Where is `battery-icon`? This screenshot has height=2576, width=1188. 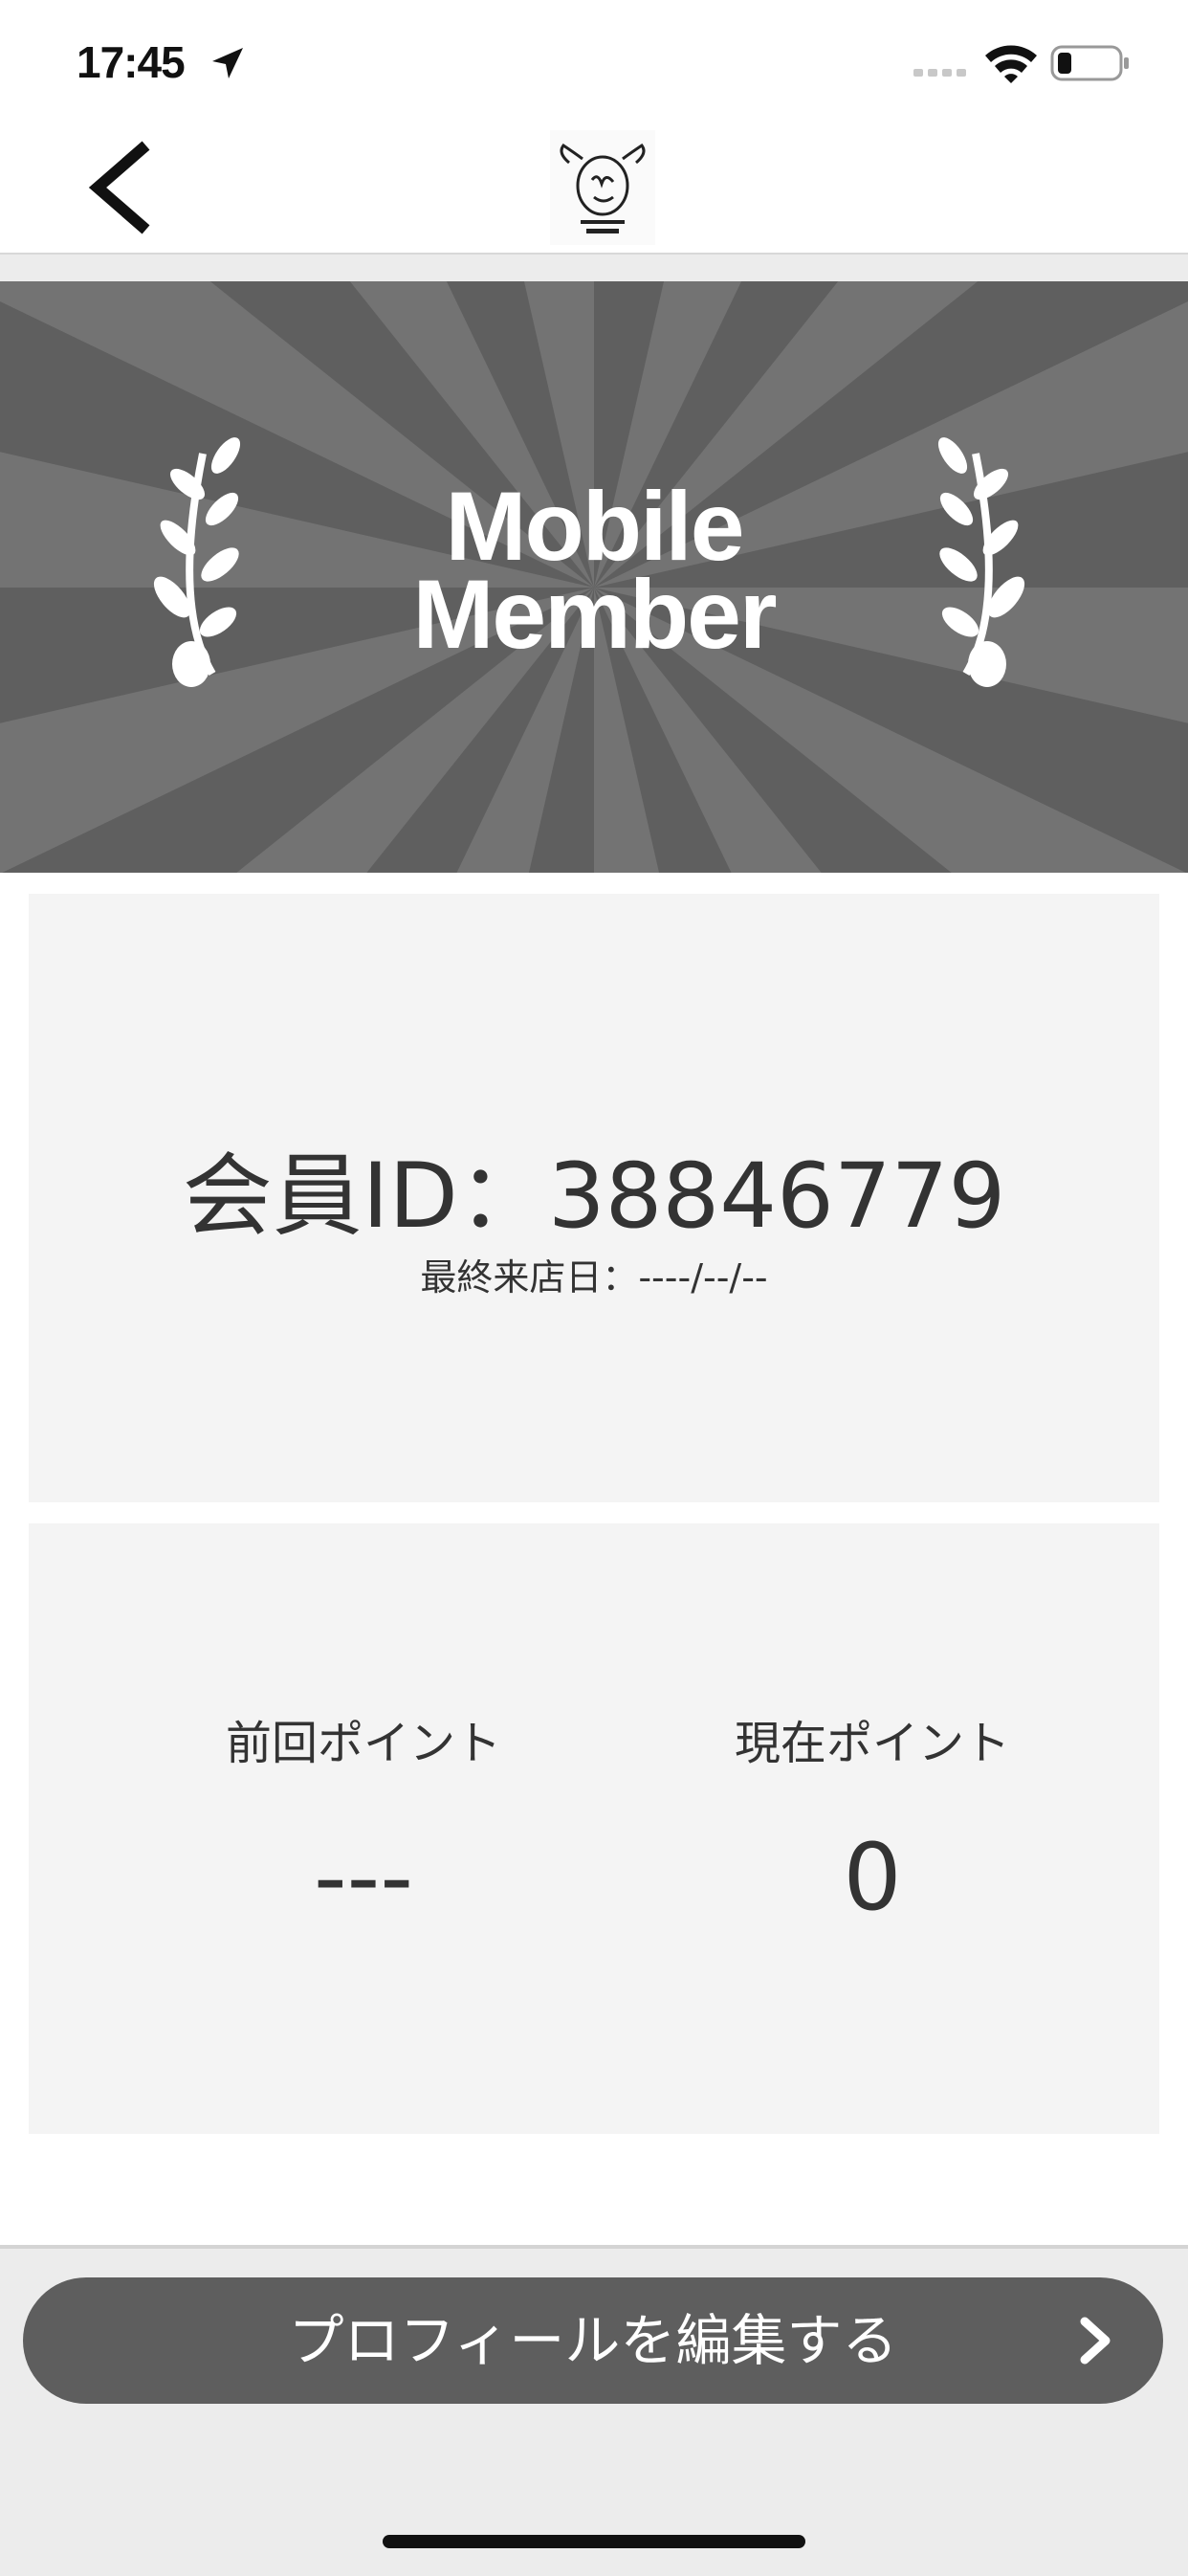 battery-icon is located at coordinates (1089, 63).